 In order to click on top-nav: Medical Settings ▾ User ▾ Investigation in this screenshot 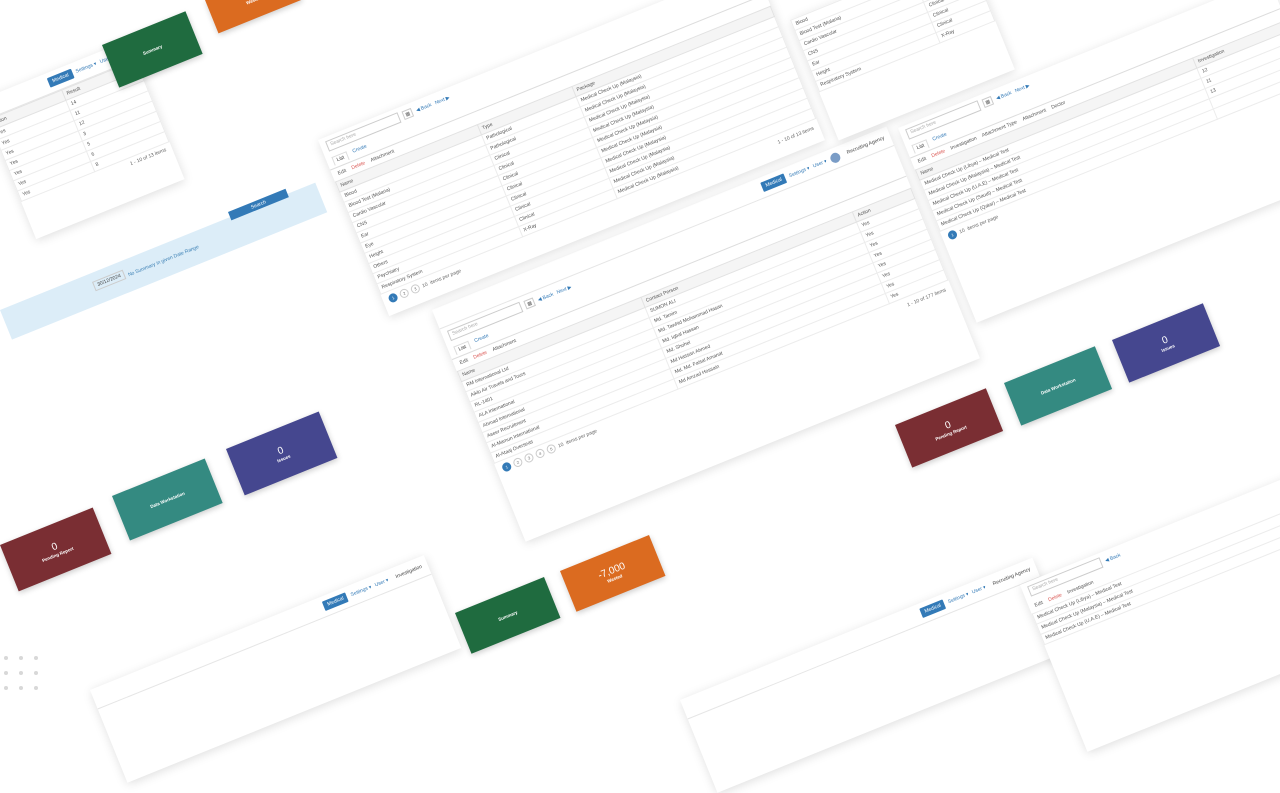, I will do `click(261, 632)`.